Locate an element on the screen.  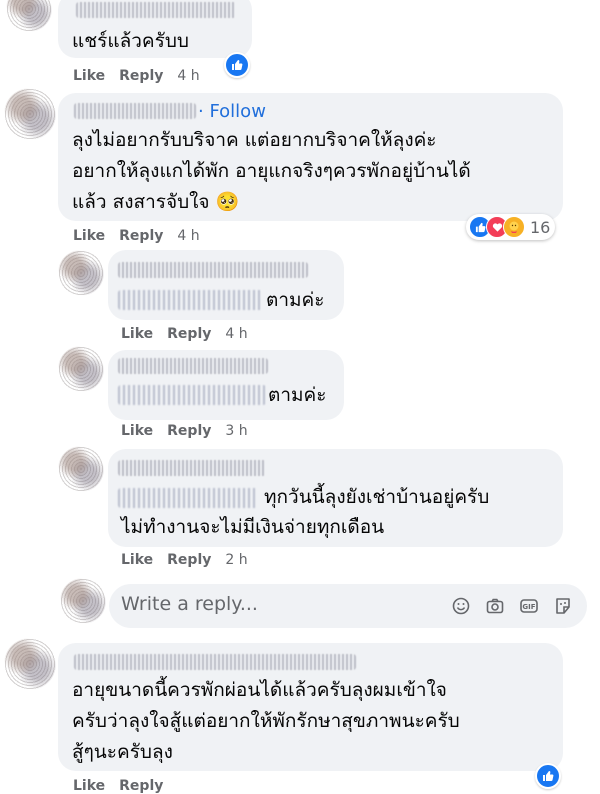
comment-timestamp: 2 h is located at coordinates (236, 560).